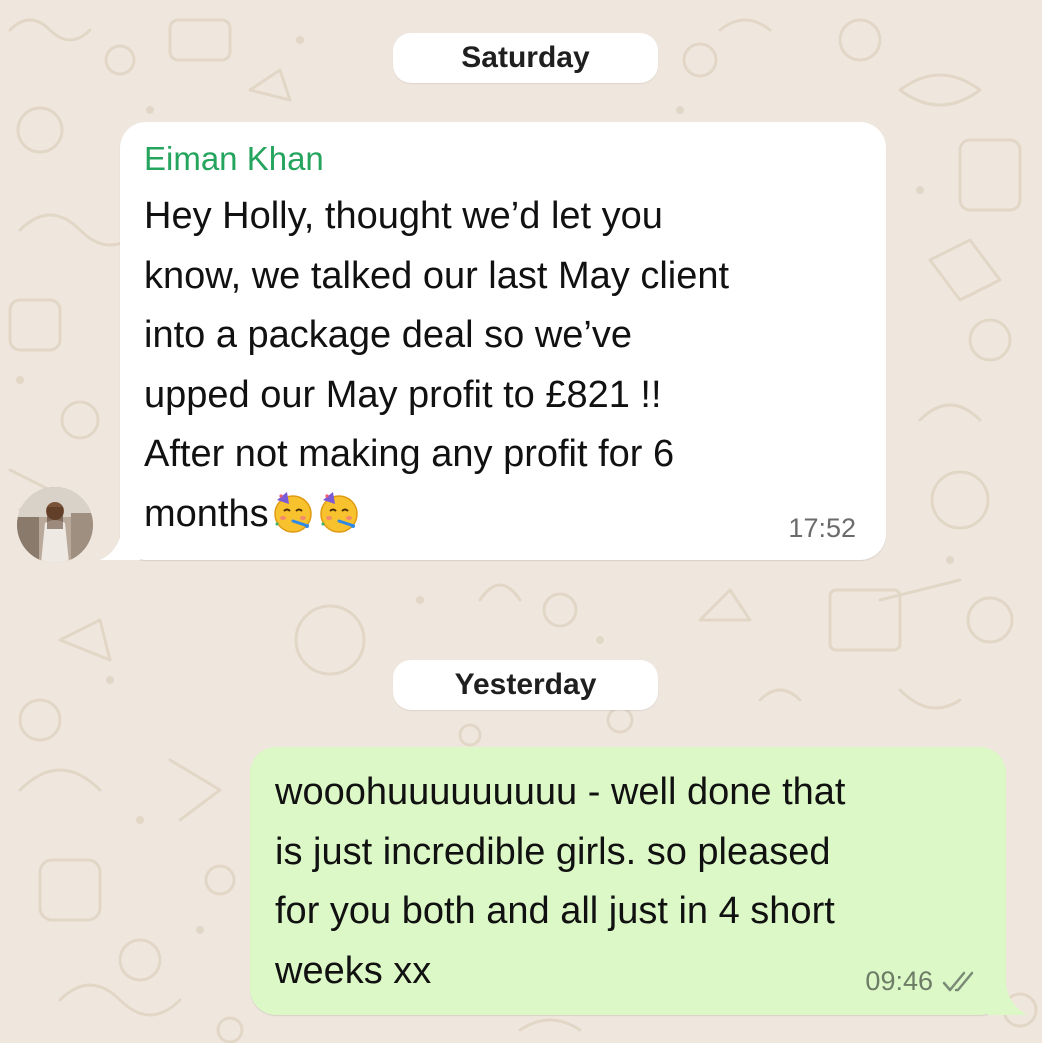 The width and height of the screenshot is (1042, 1043). I want to click on sender-name: Eiman Khan, so click(234, 159).